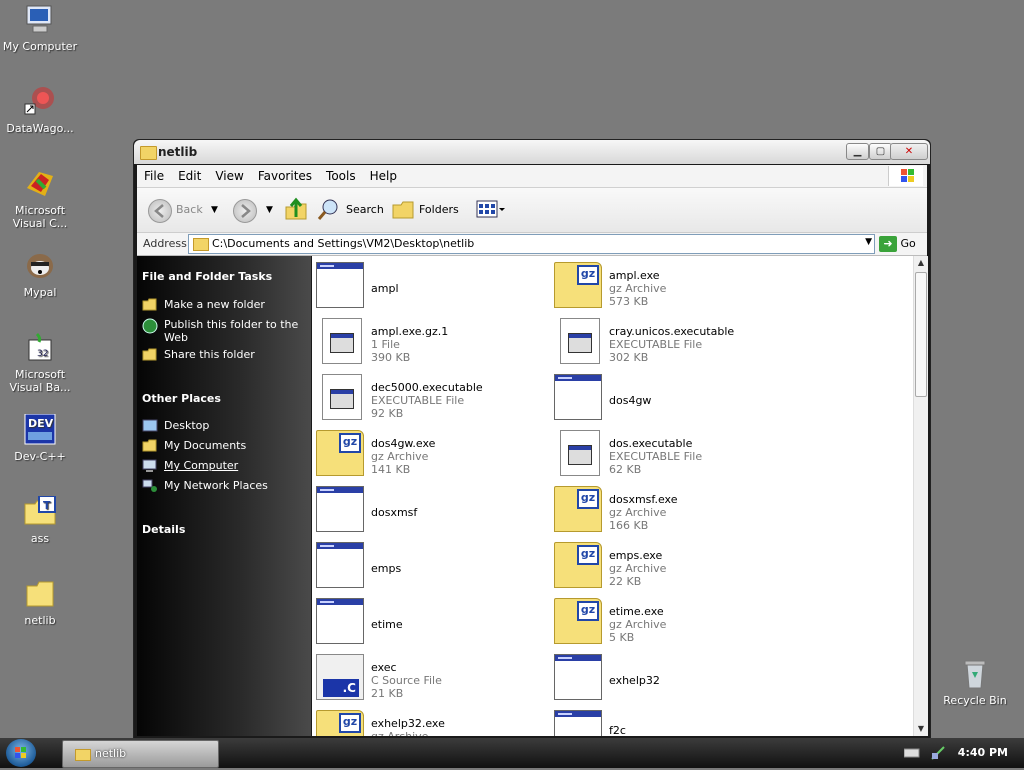  I want to click on scroll-up-icon: ▲, so click(921, 263).